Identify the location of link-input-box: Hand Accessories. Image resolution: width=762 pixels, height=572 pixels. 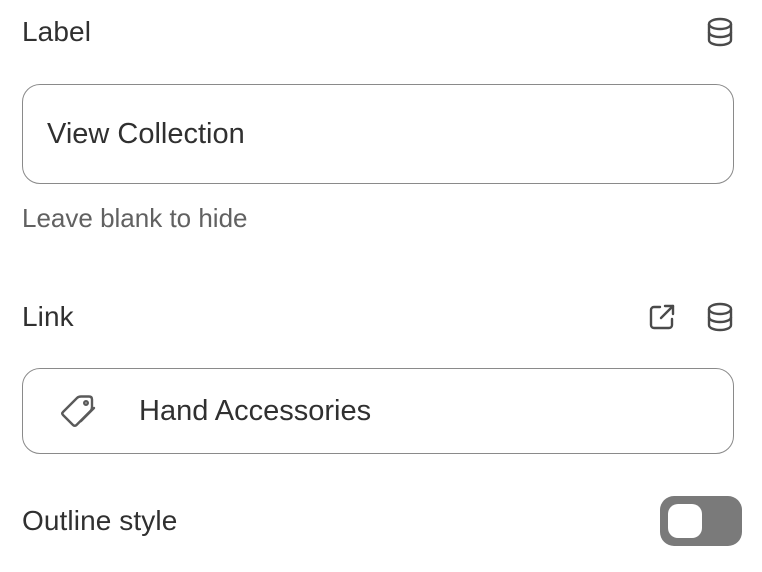
(378, 411).